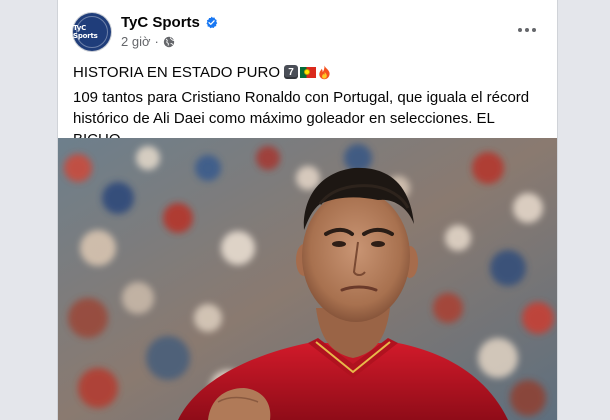  I want to click on keycap-7-icon: 7, so click(290, 72).